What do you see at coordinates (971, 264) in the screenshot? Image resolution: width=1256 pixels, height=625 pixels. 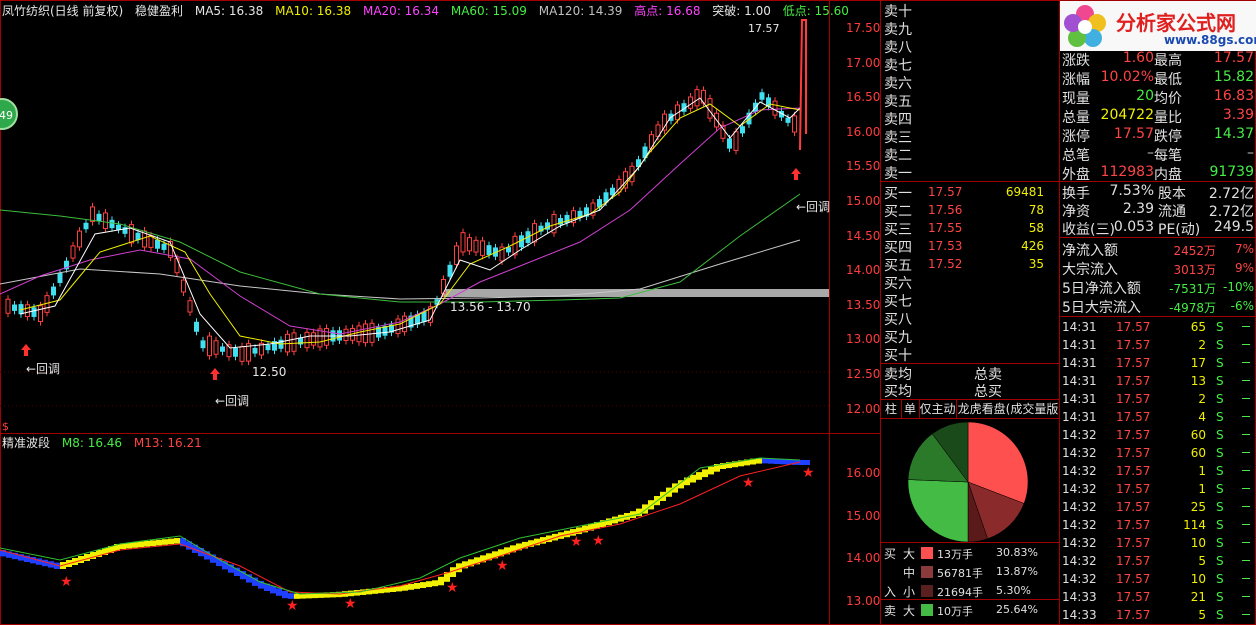 I see `buy-level-row: 买五 17.52 35` at bounding box center [971, 264].